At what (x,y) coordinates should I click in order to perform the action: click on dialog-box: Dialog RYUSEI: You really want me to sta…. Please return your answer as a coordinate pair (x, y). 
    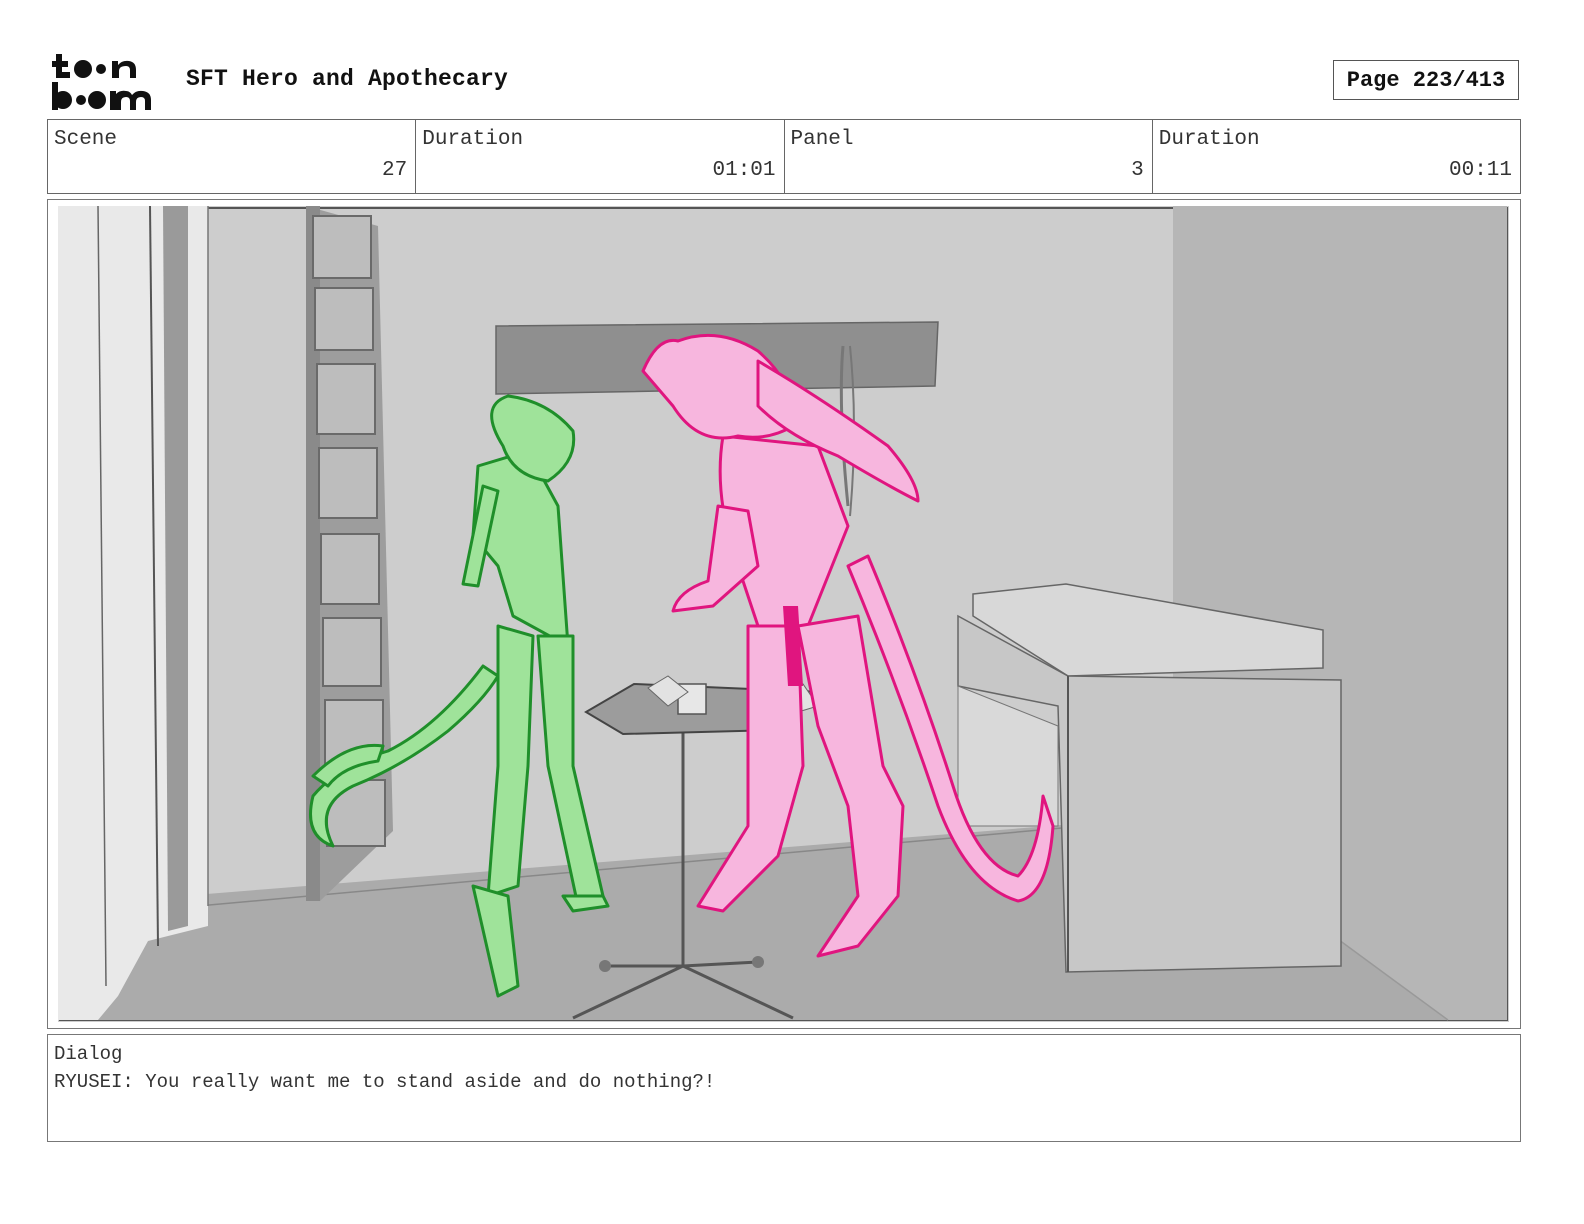
    Looking at the image, I should click on (784, 1088).